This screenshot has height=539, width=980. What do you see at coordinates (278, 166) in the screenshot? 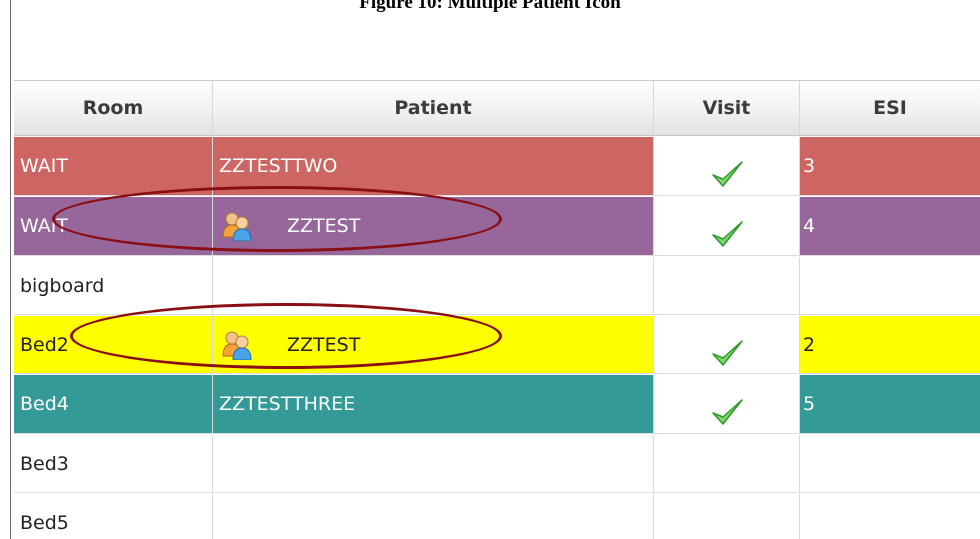
I see `patient-name: ZZTESTTWO` at bounding box center [278, 166].